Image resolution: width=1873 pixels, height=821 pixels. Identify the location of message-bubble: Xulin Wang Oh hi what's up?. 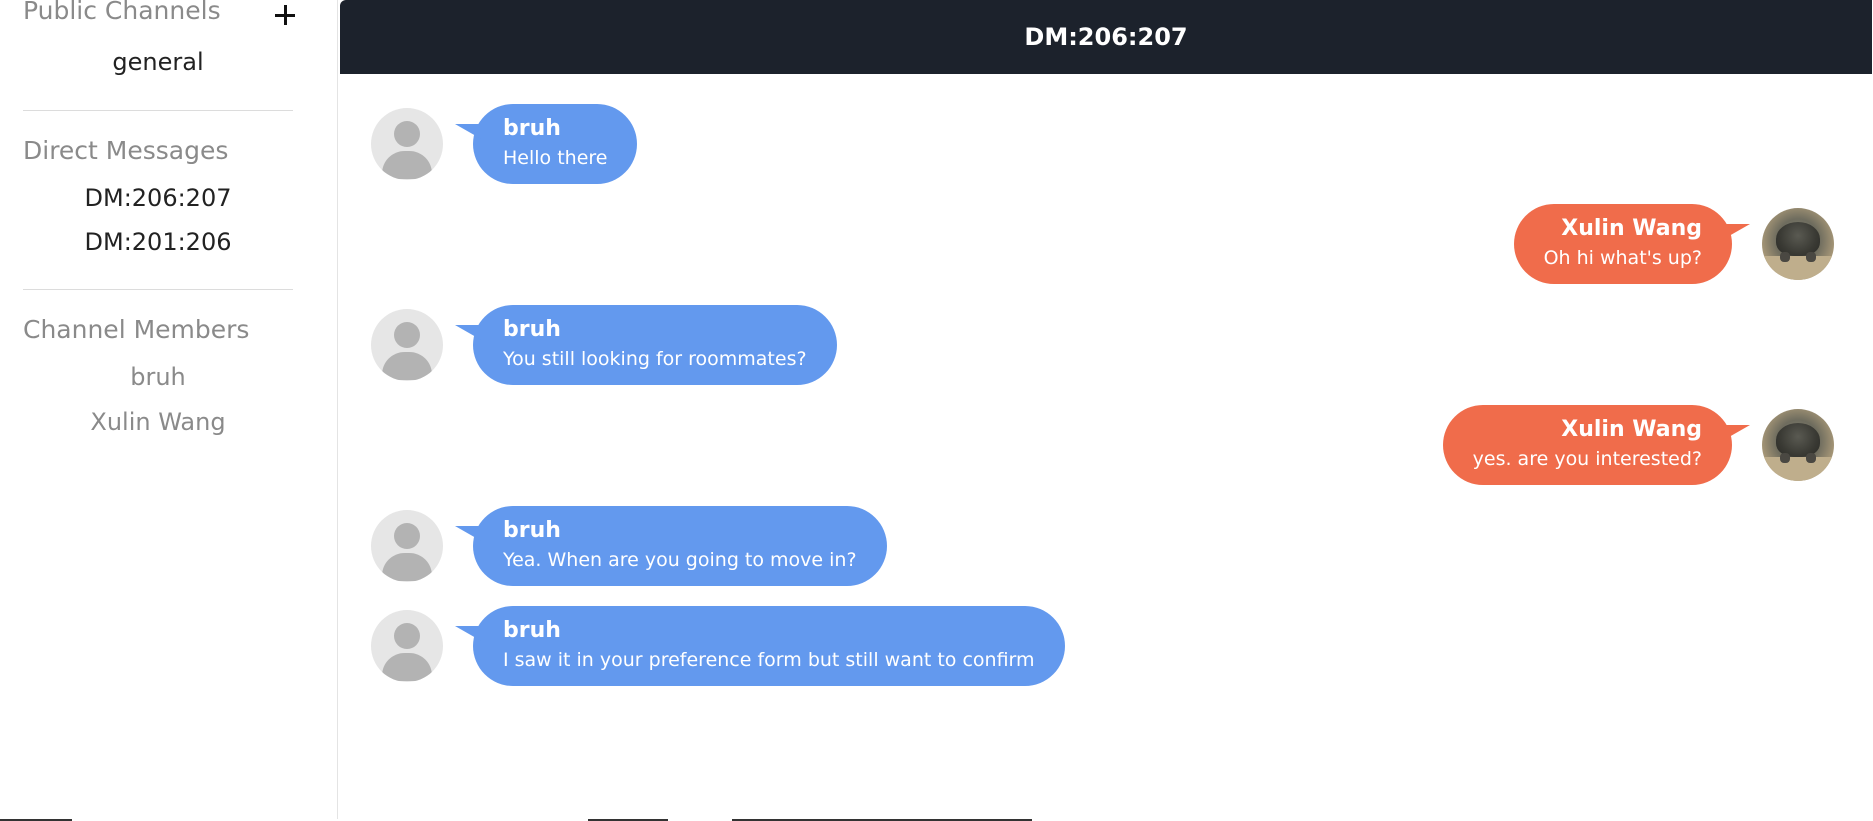
(1632, 244).